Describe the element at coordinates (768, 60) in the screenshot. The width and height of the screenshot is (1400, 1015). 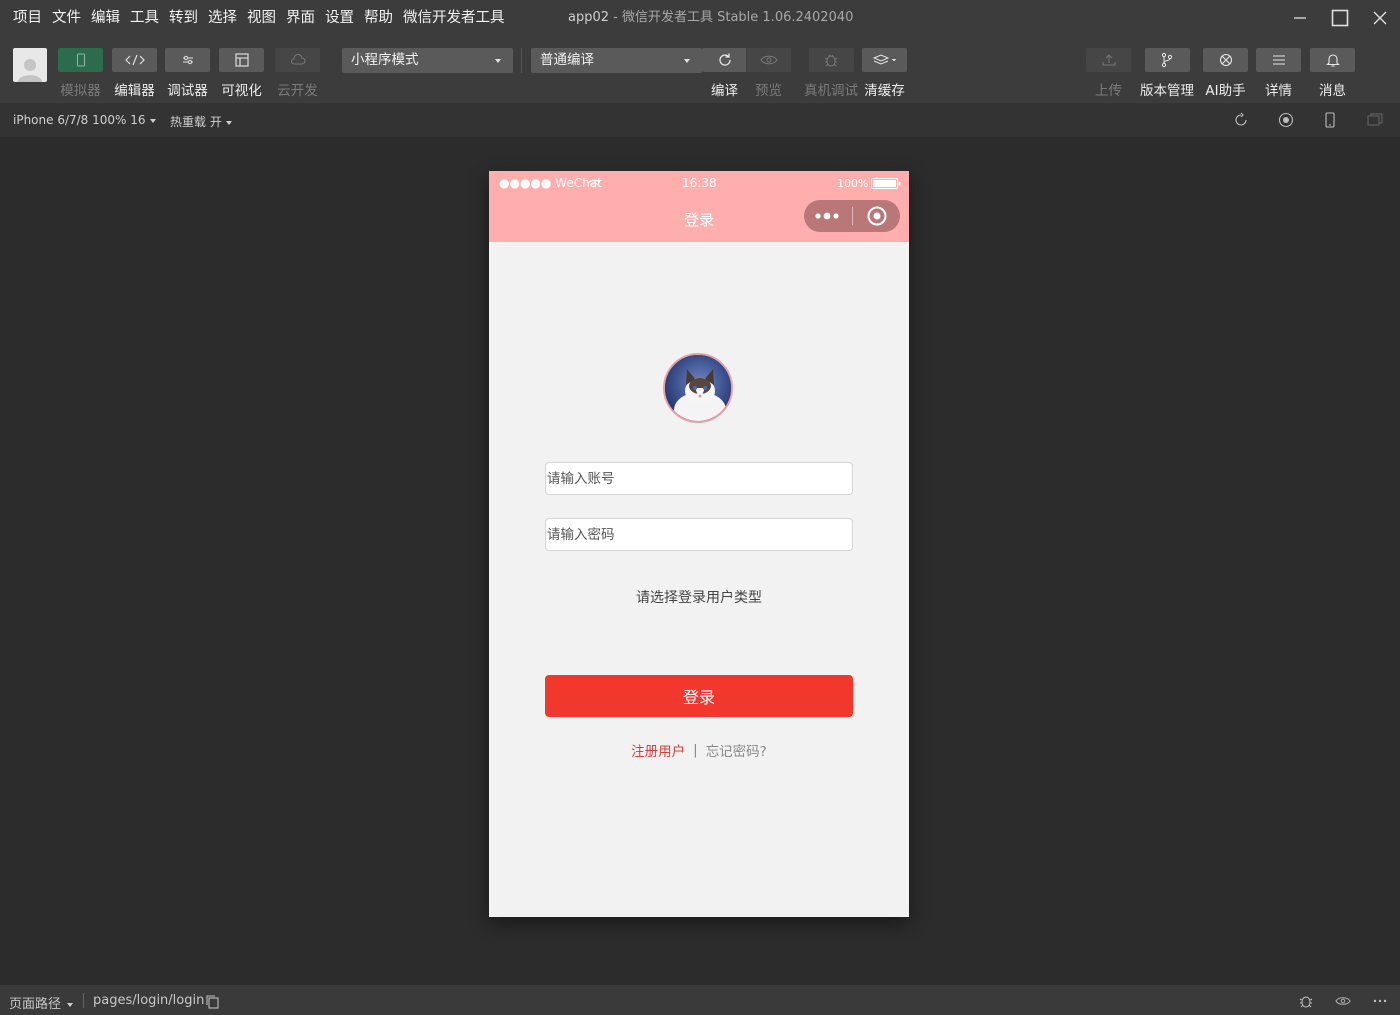
I see `preview-button` at that location.